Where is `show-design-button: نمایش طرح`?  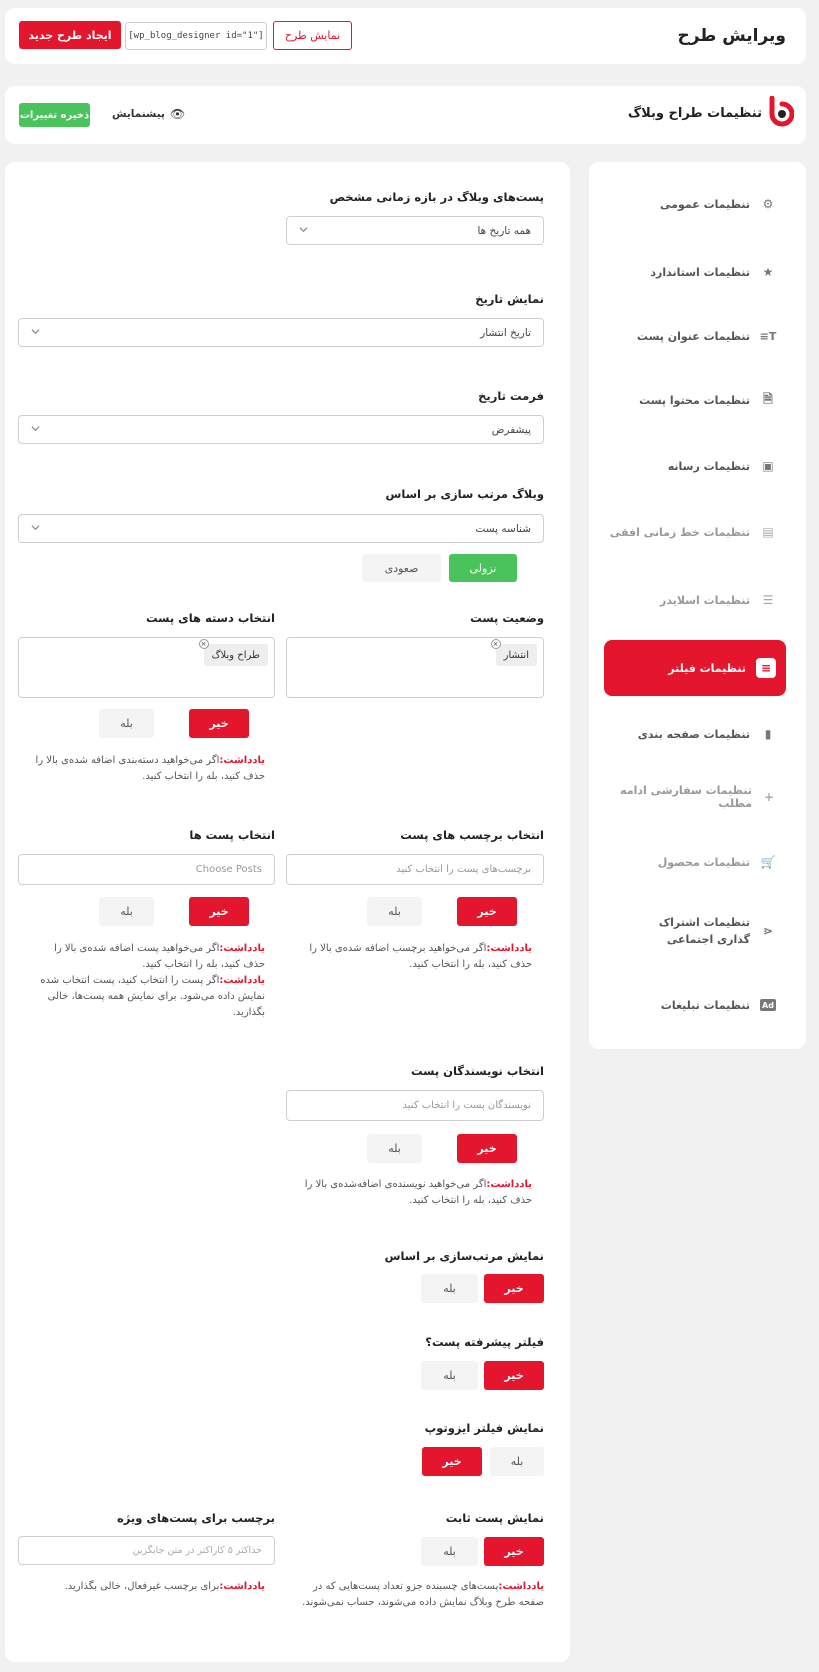 show-design-button: نمایش طرح is located at coordinates (312, 35).